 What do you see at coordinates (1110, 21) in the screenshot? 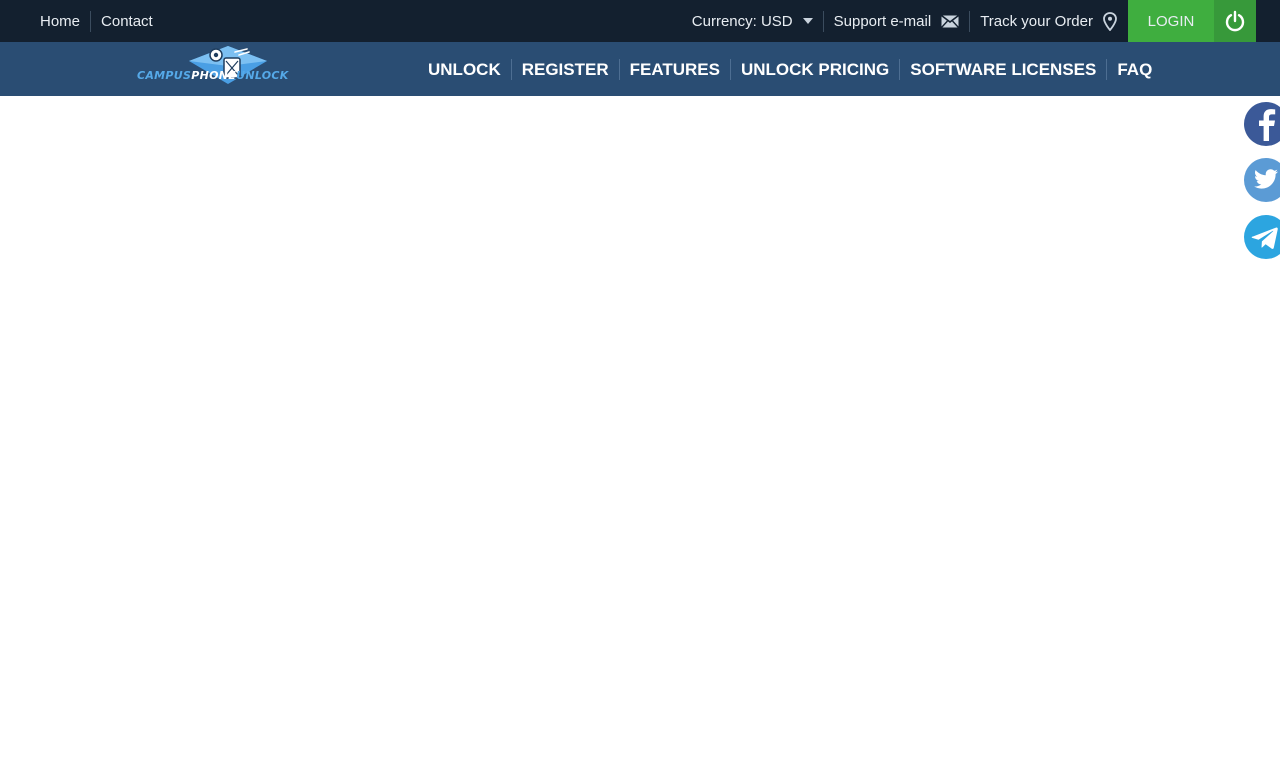
I see `map-pin-icon` at bounding box center [1110, 21].